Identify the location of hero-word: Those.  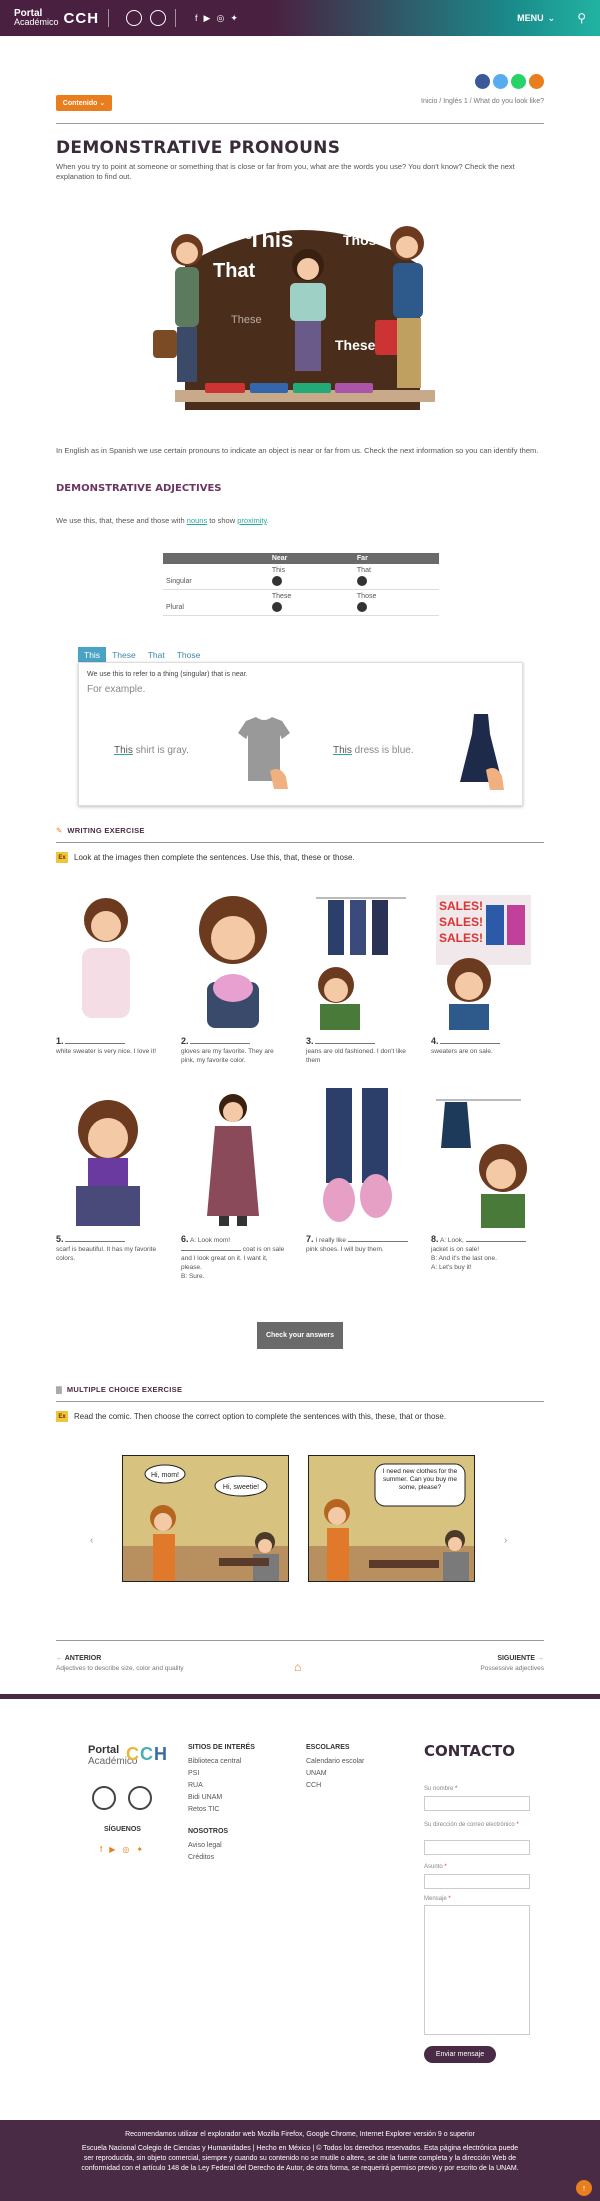
(231, 234).